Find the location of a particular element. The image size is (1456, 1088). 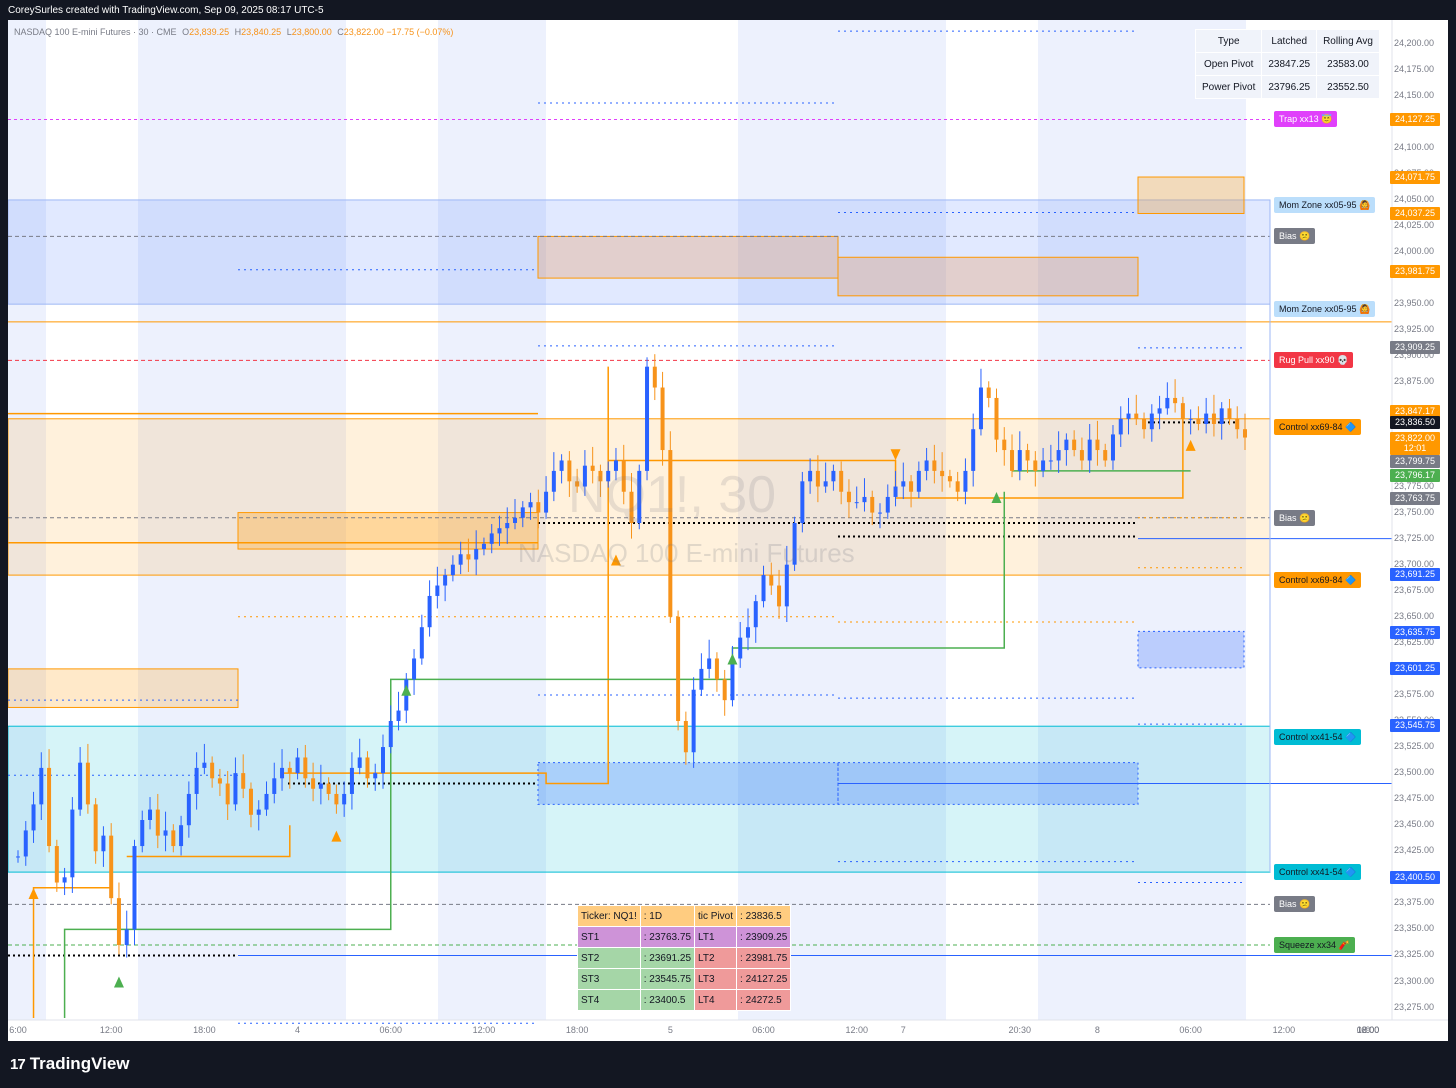

pivot-row-open: Open Pivot 23847.25 23583.00 is located at coordinates (1287, 64).